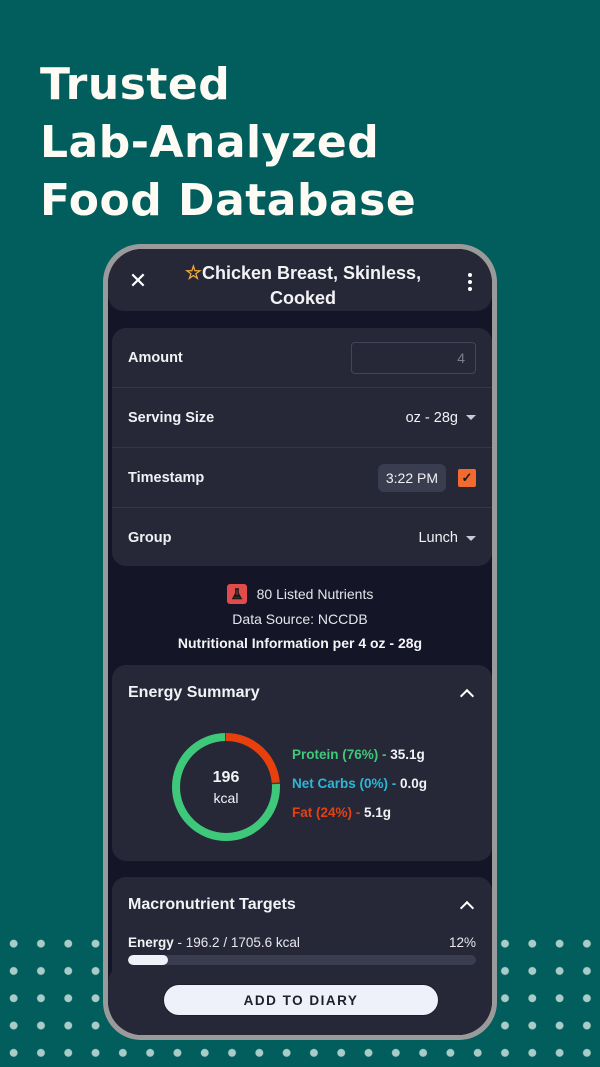  I want to click on legend-protein: Protein (76%) - 35.1g, so click(358, 754).